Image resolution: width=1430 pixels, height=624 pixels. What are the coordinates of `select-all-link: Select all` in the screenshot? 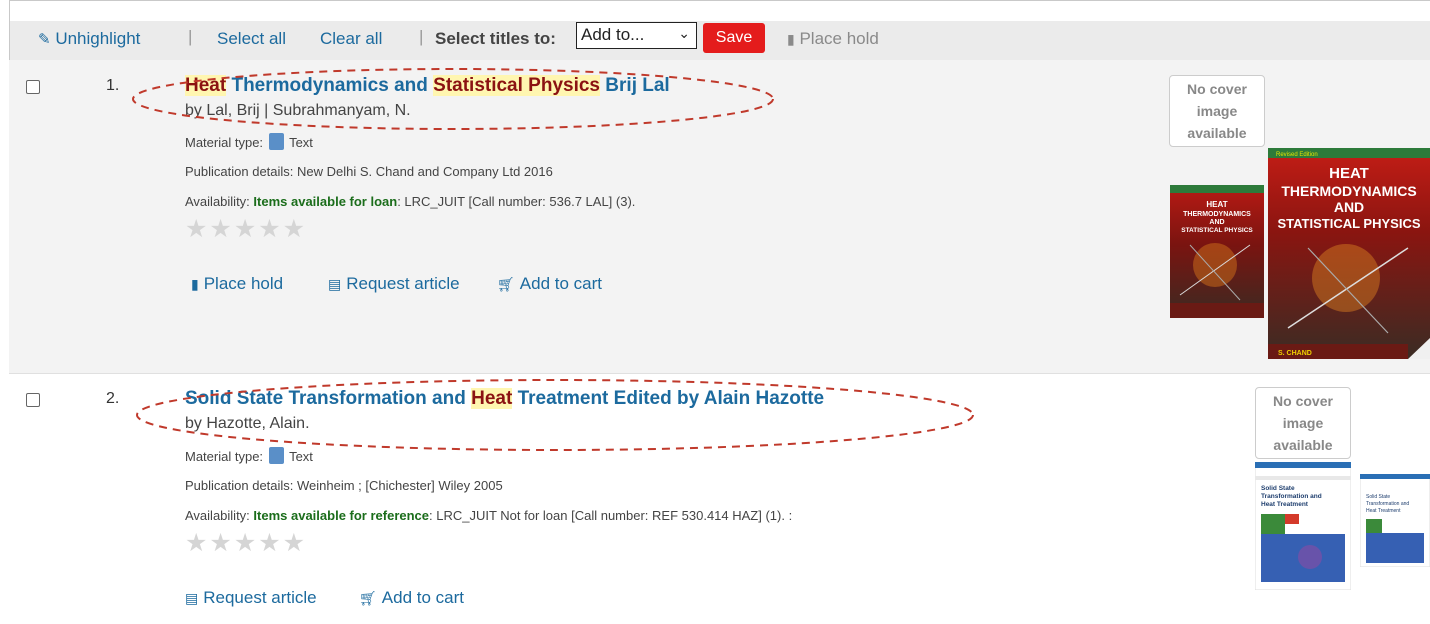 It's located at (251, 39).